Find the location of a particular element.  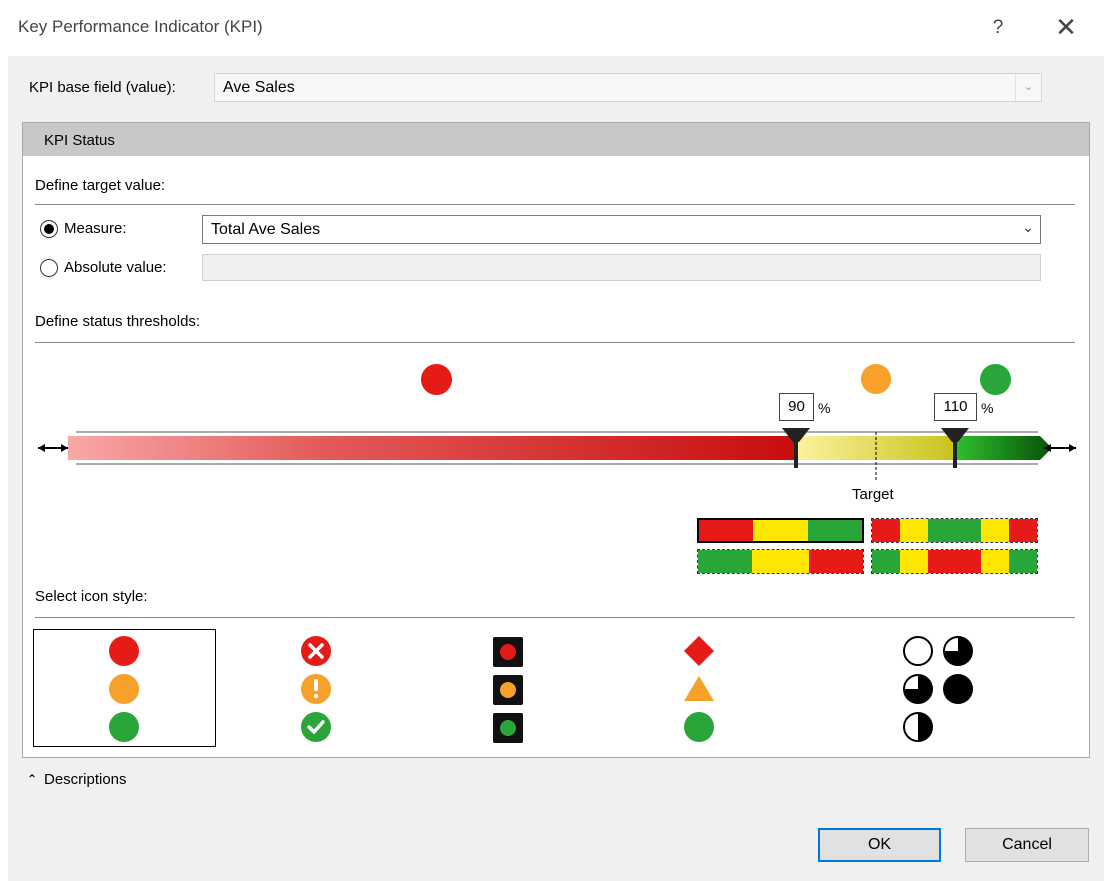

traffic-light-yellow-icon is located at coordinates (508, 690).